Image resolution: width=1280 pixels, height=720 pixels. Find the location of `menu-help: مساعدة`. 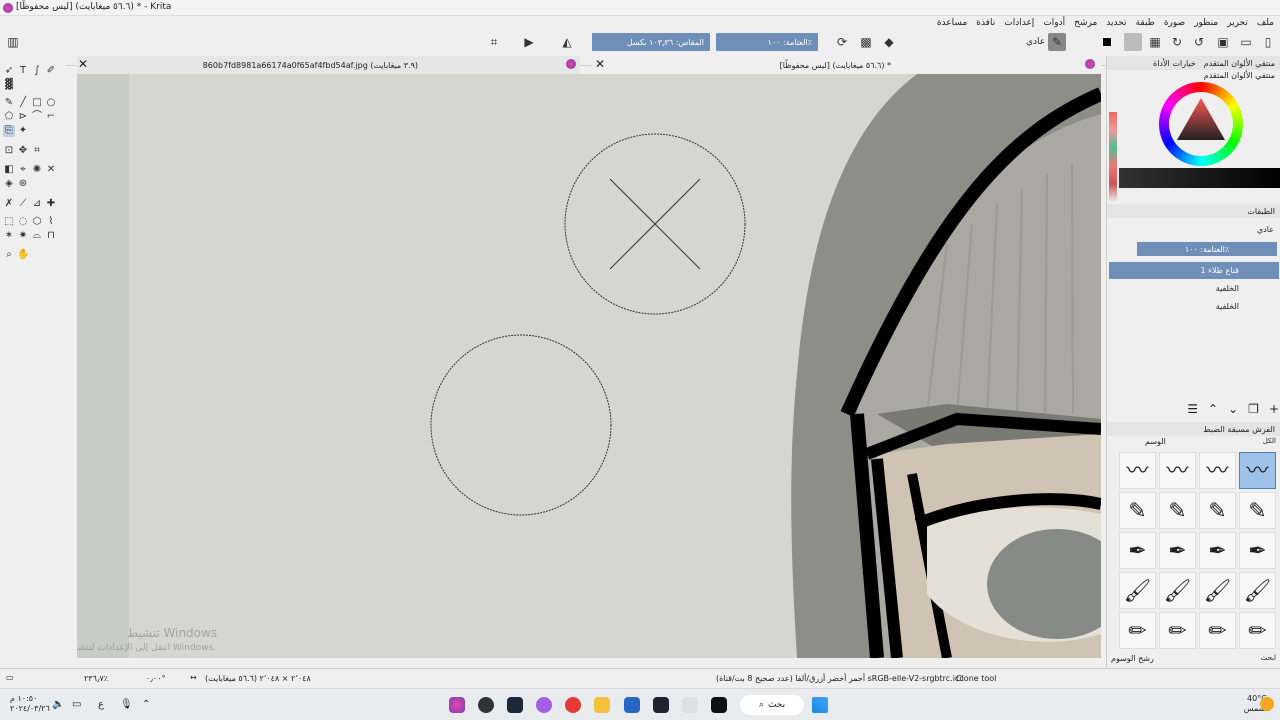

menu-help: مساعدة is located at coordinates (952, 23).